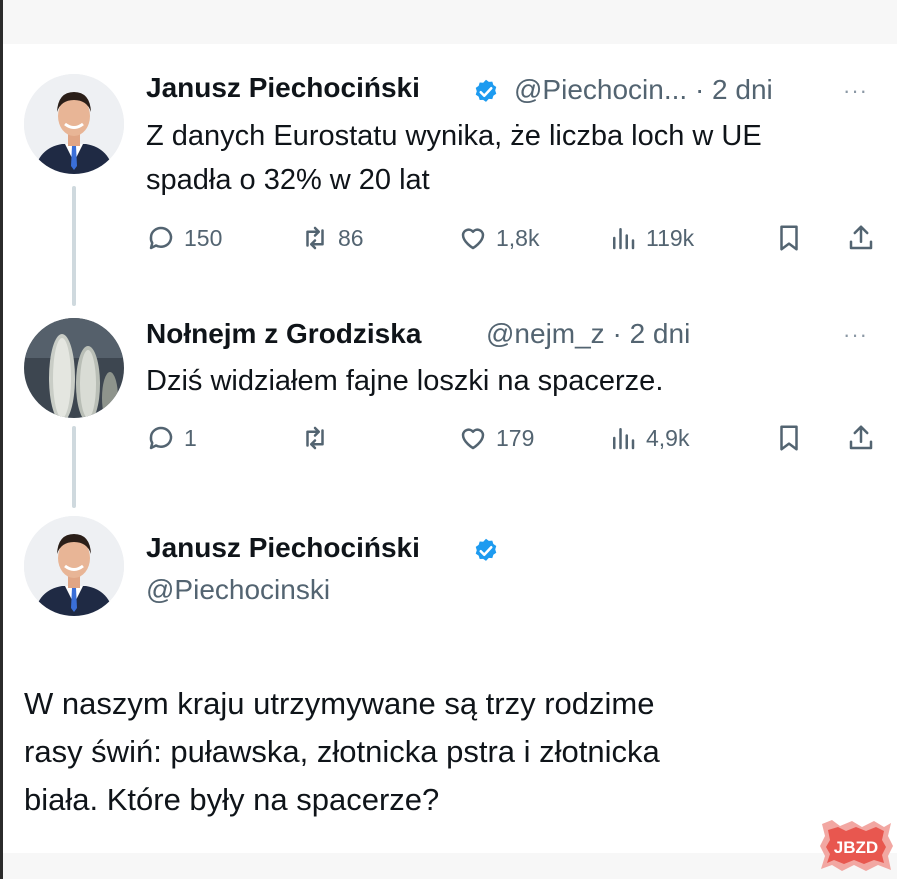 This screenshot has width=897, height=879. I want to click on avatar-cactus-image, so click(74, 368).